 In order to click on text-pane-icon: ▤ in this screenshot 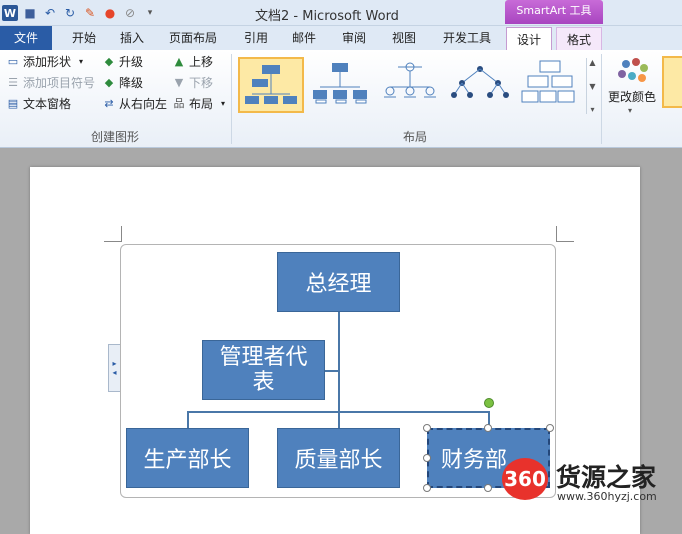, I will do `click(13, 103)`.